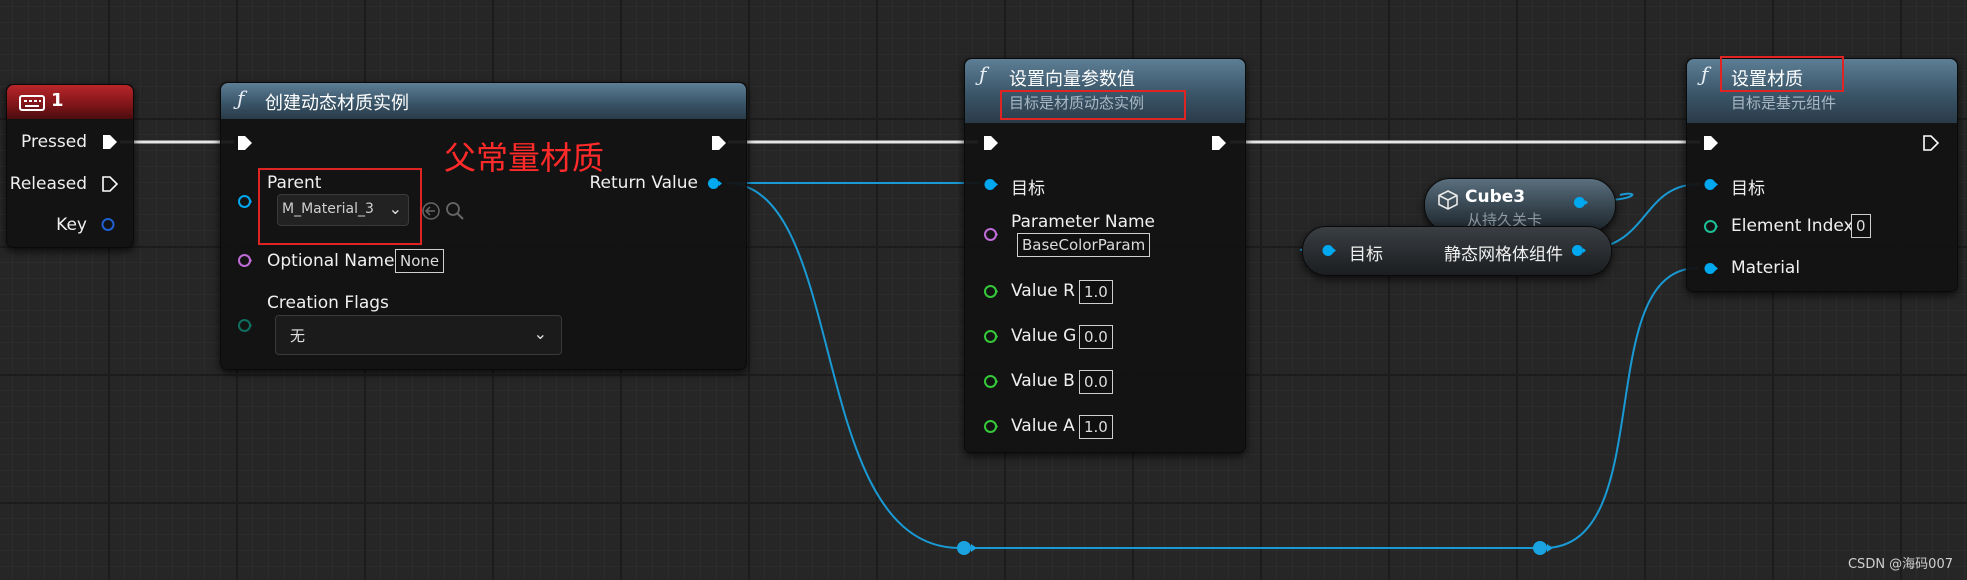 Image resolution: width=1967 pixels, height=580 pixels. Describe the element at coordinates (328, 303) in the screenshot. I see `creation-flags-label: Creation Flags` at that location.